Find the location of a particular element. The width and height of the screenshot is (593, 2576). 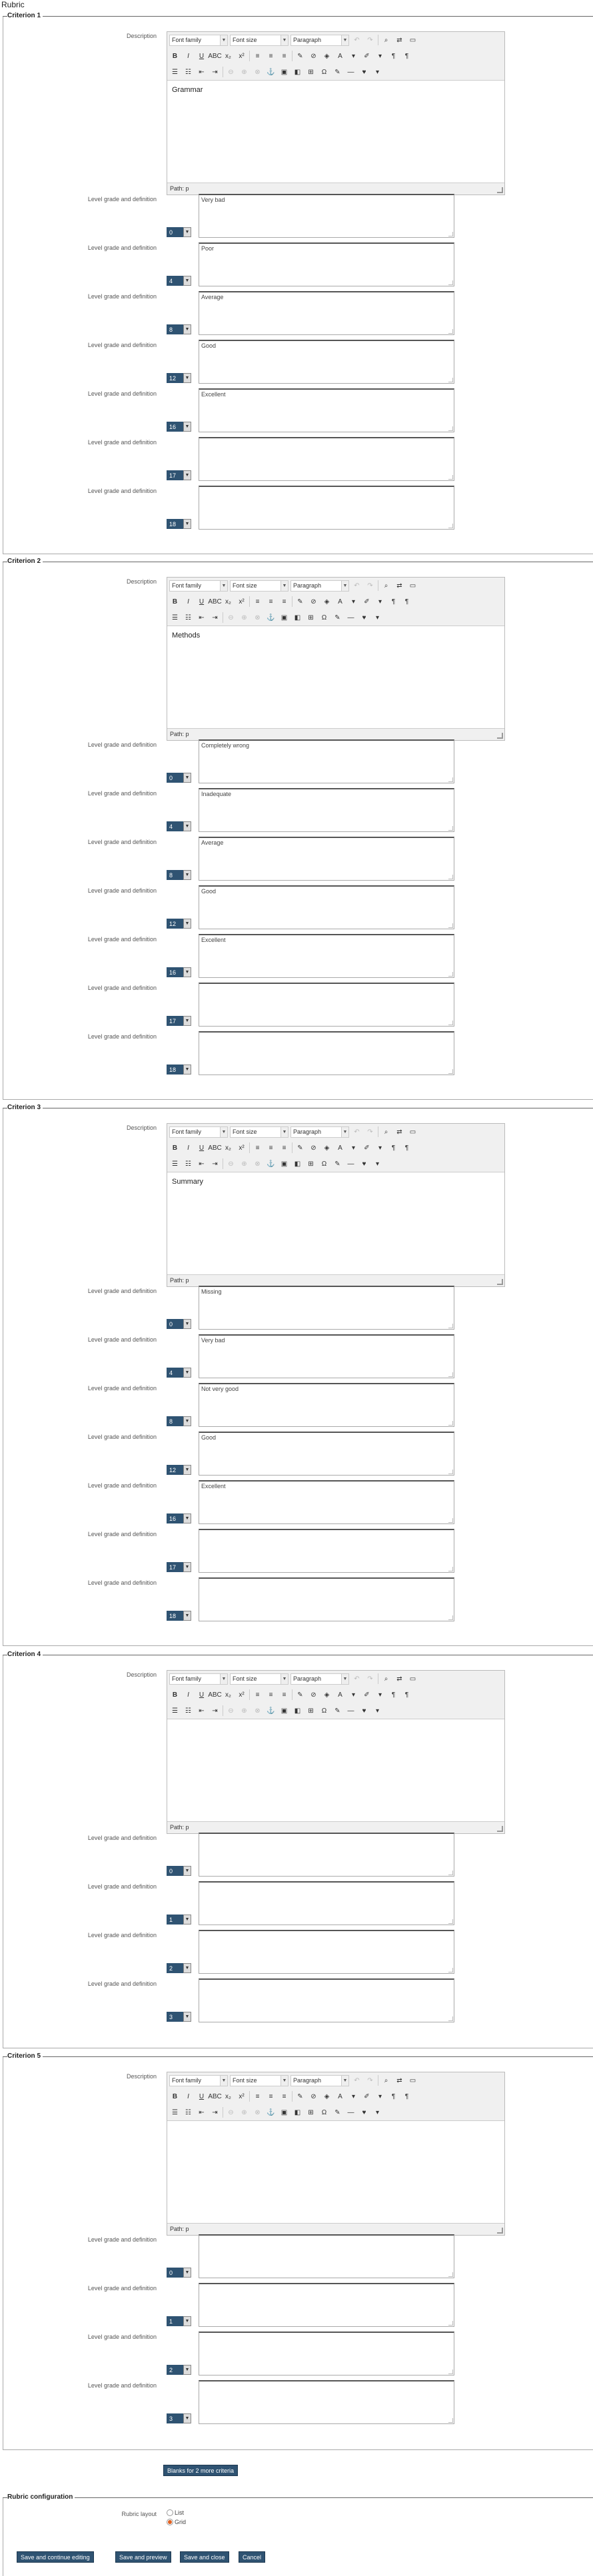

fullscreen-icon: ▭ is located at coordinates (412, 40).